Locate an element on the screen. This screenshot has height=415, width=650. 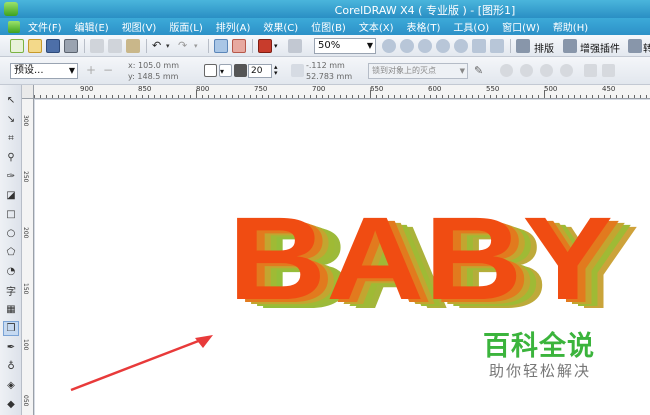
pick-tool-icon: ↖ is located at coordinates (11, 100).